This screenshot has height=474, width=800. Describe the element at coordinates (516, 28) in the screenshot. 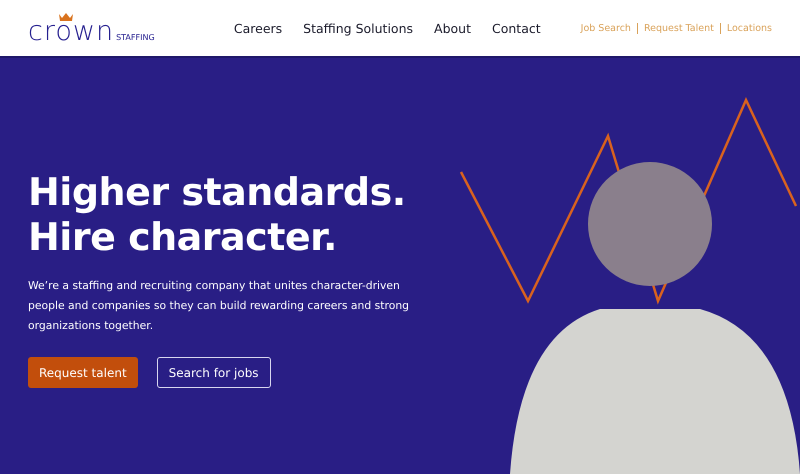

I see `nav-link: Contact` at that location.